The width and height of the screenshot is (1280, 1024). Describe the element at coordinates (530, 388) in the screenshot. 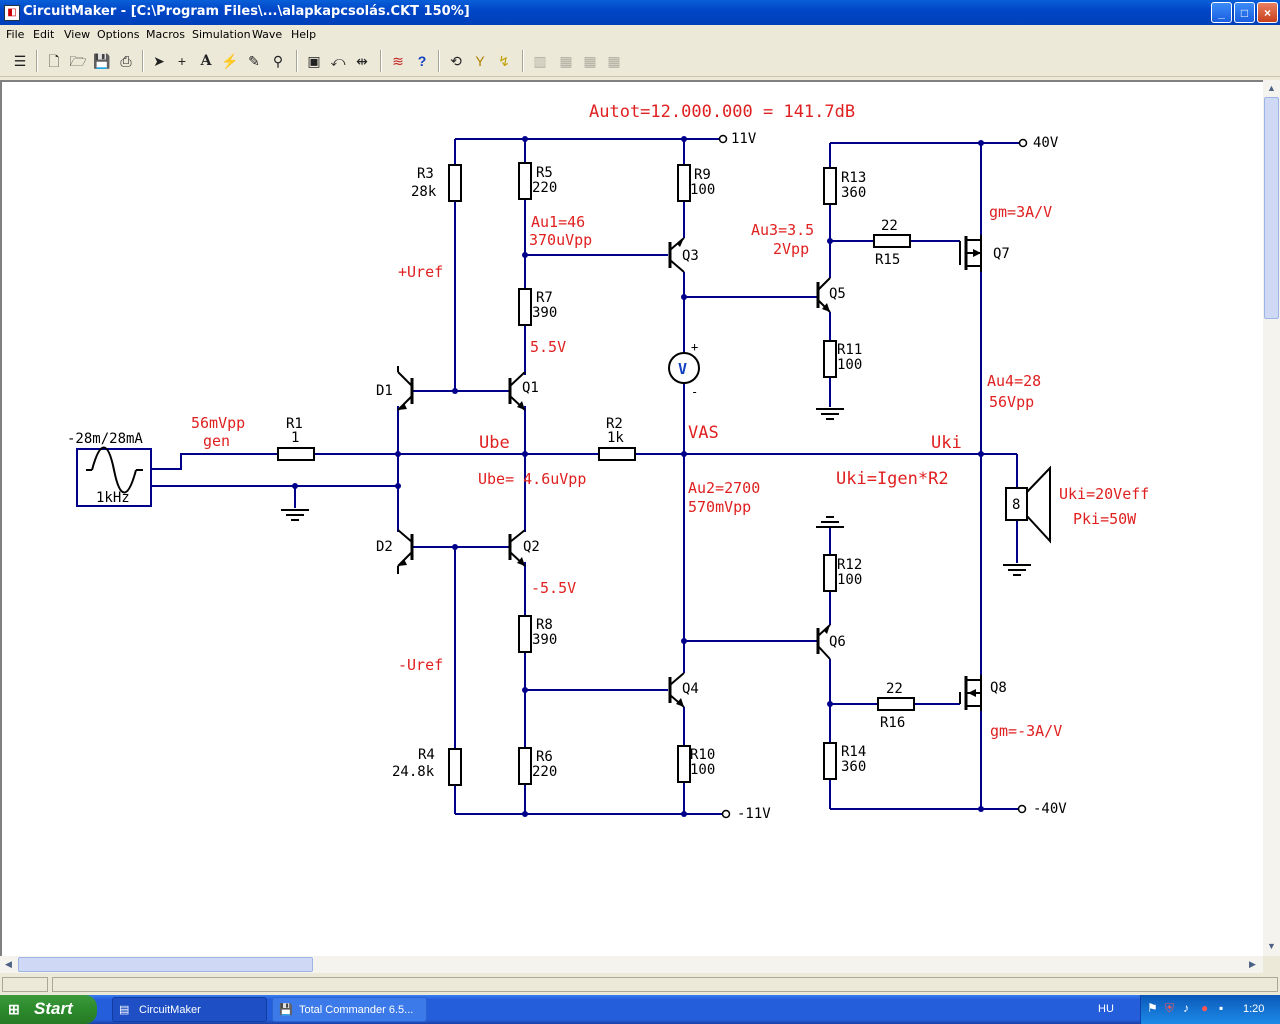

I see `q1-label: Q1` at that location.